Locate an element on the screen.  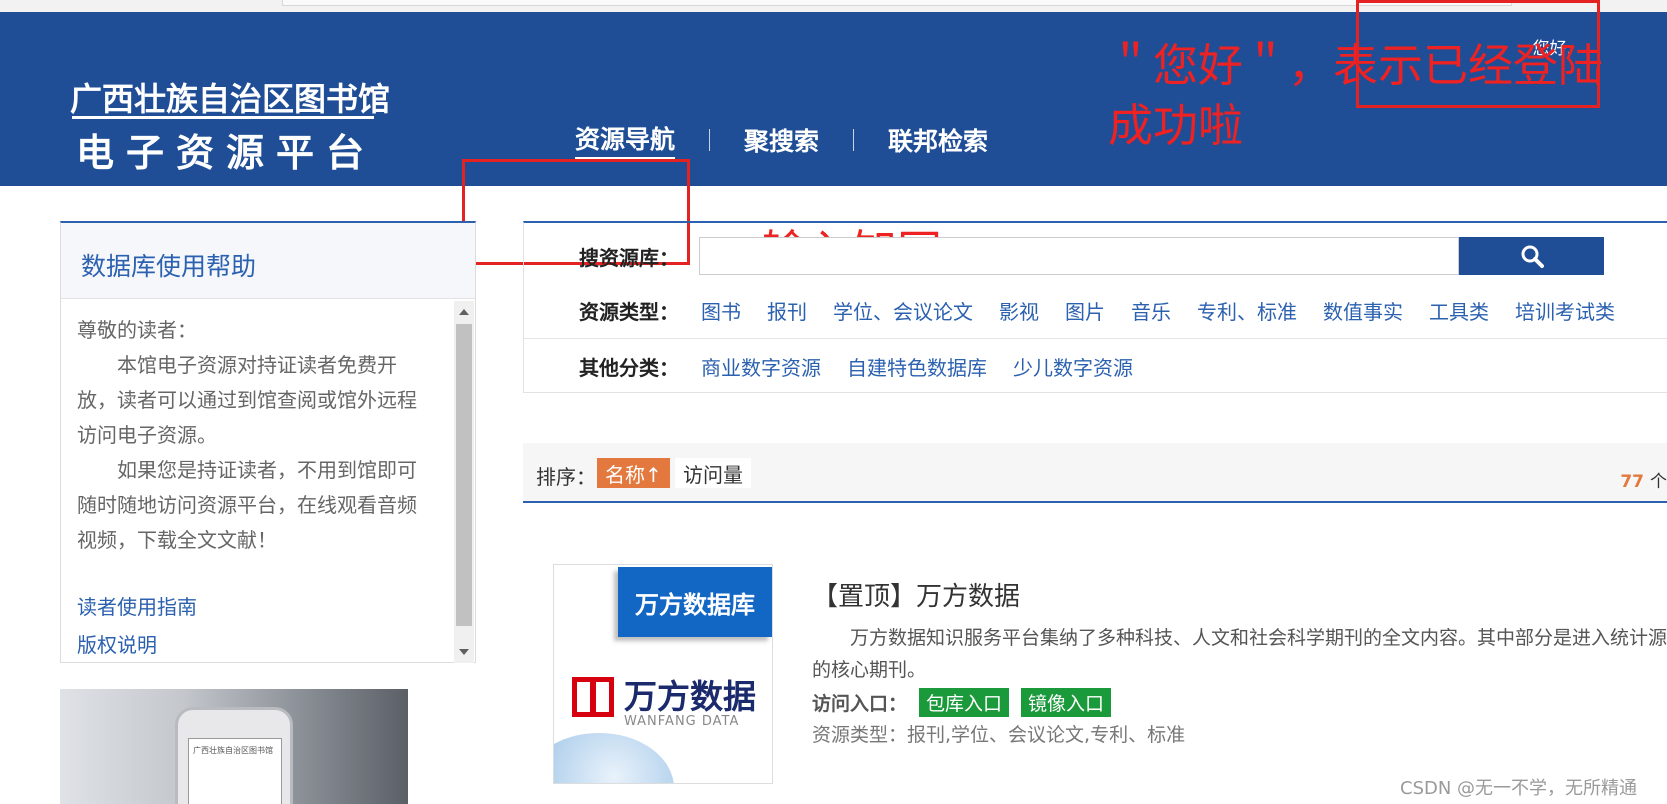
other-link-commercial: 商业数字资源 is located at coordinates (761, 366).